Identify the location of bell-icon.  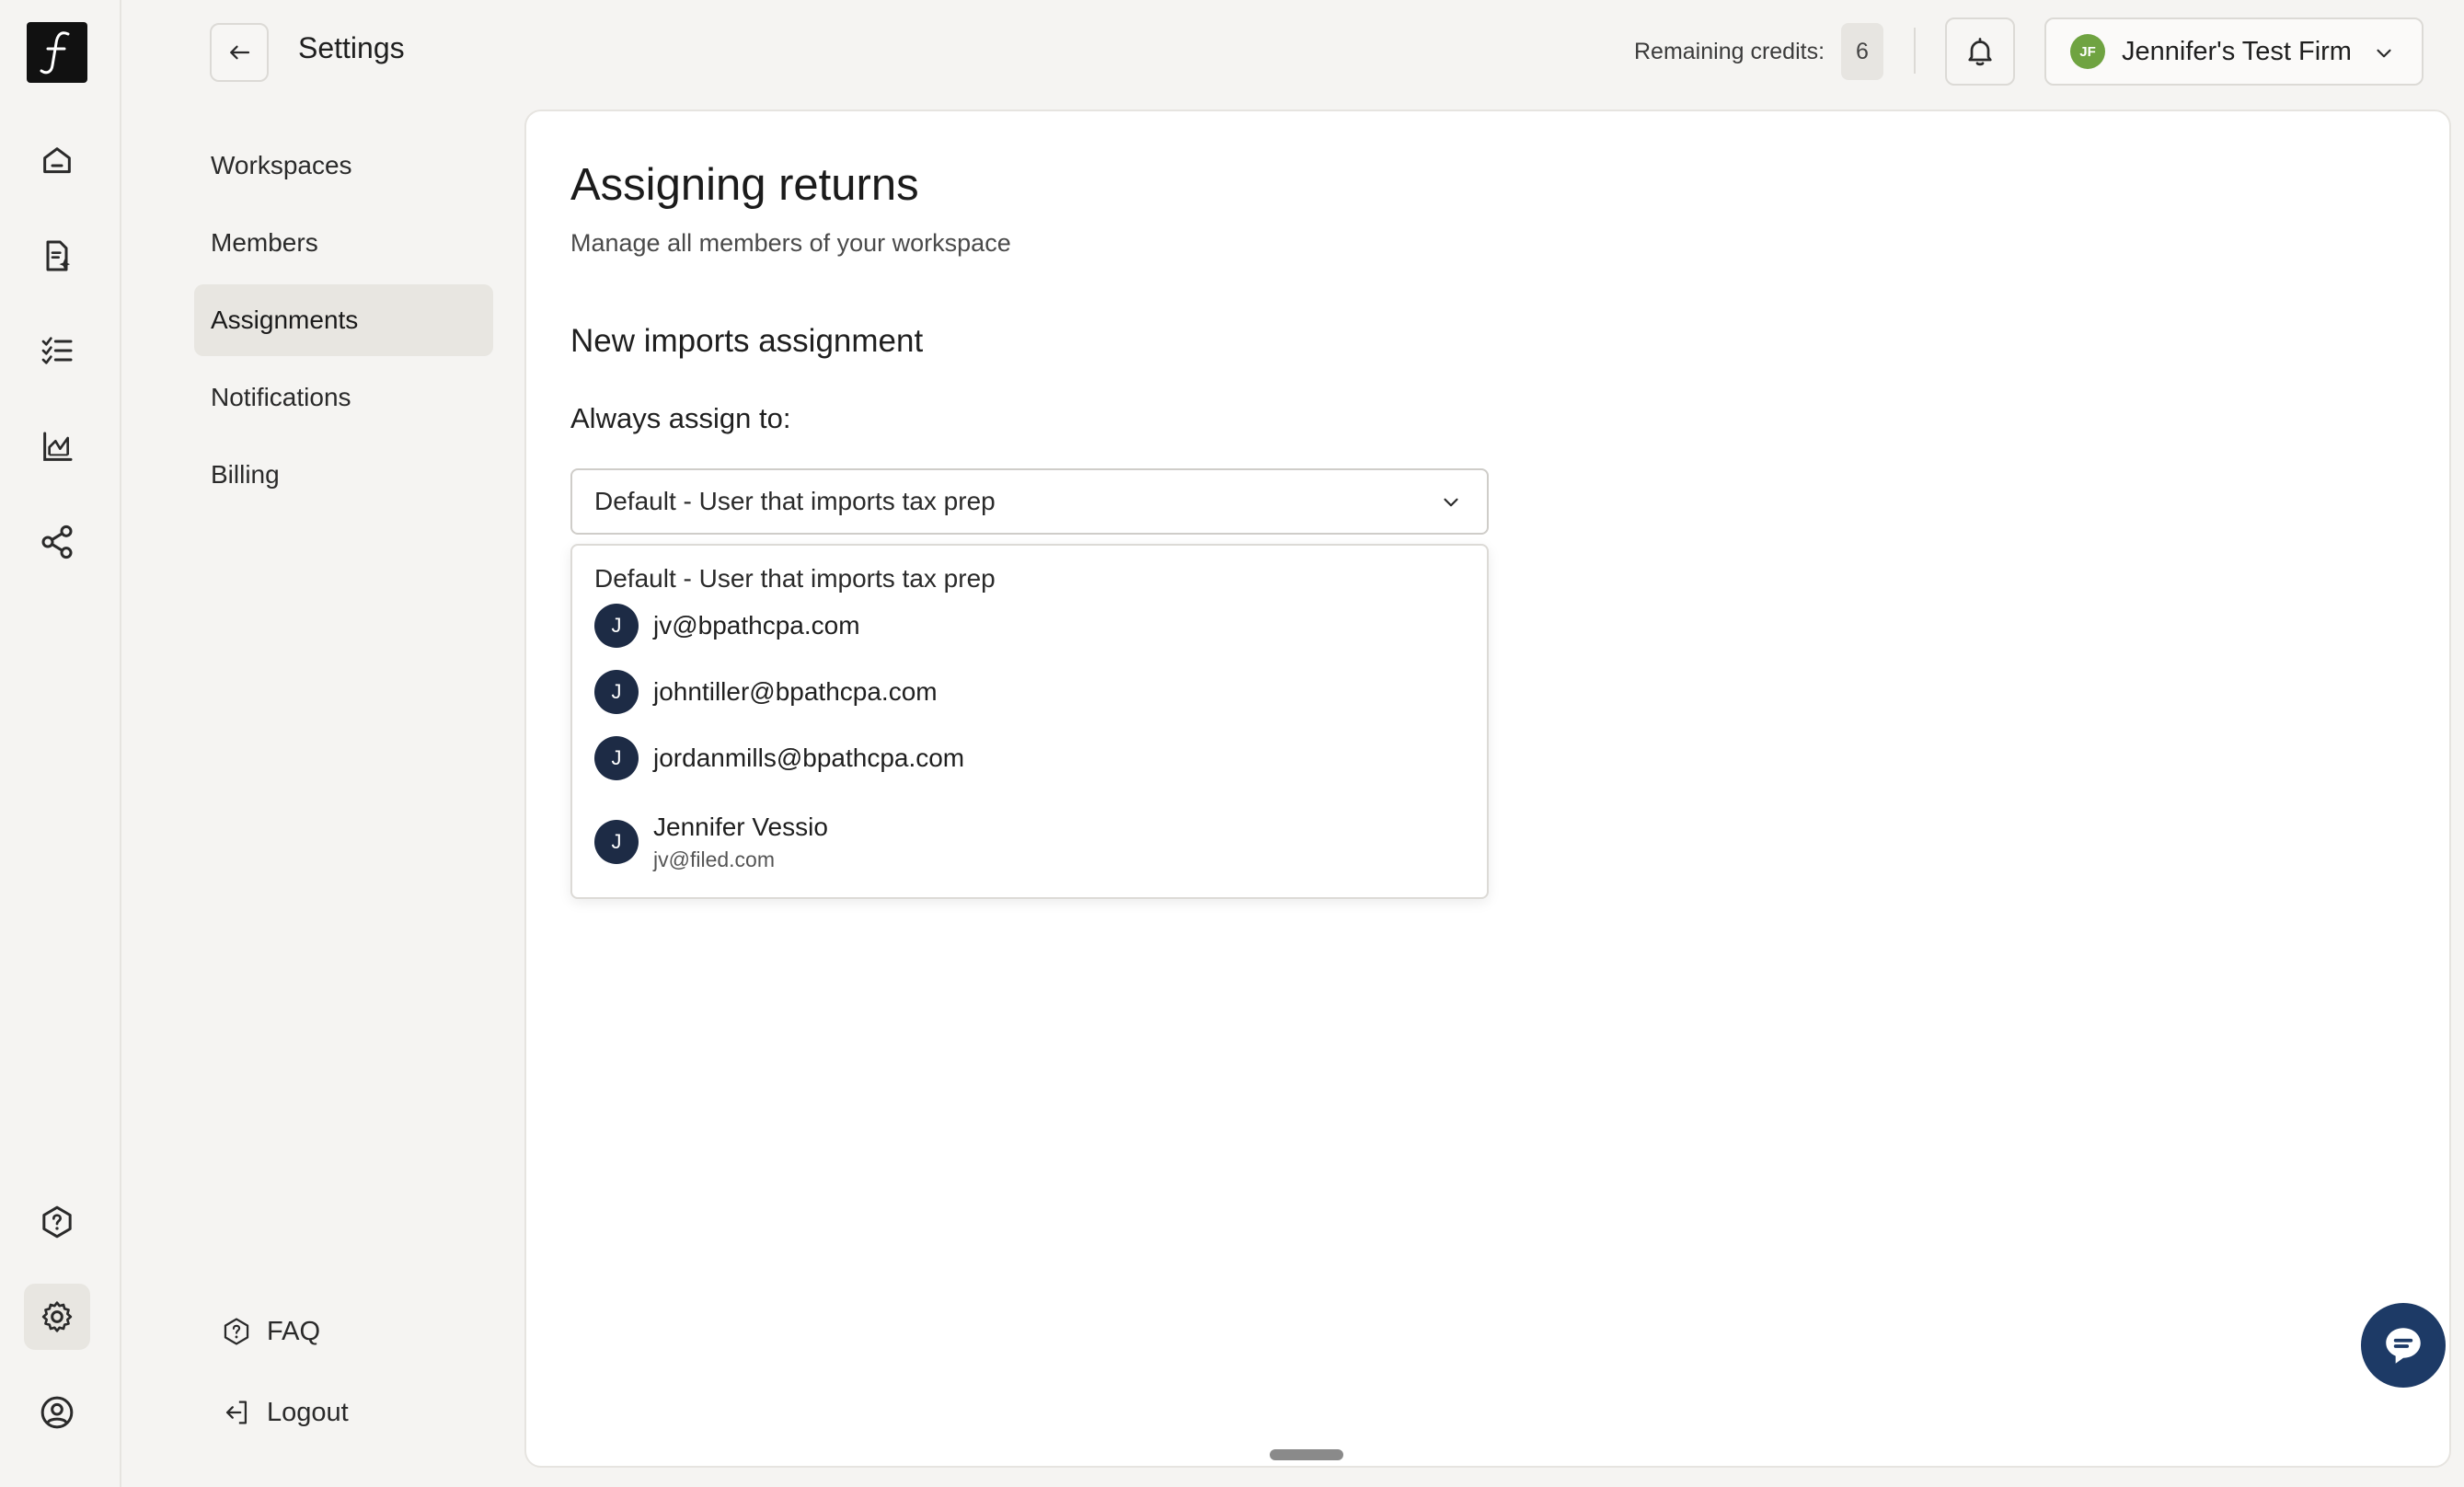
(1980, 52).